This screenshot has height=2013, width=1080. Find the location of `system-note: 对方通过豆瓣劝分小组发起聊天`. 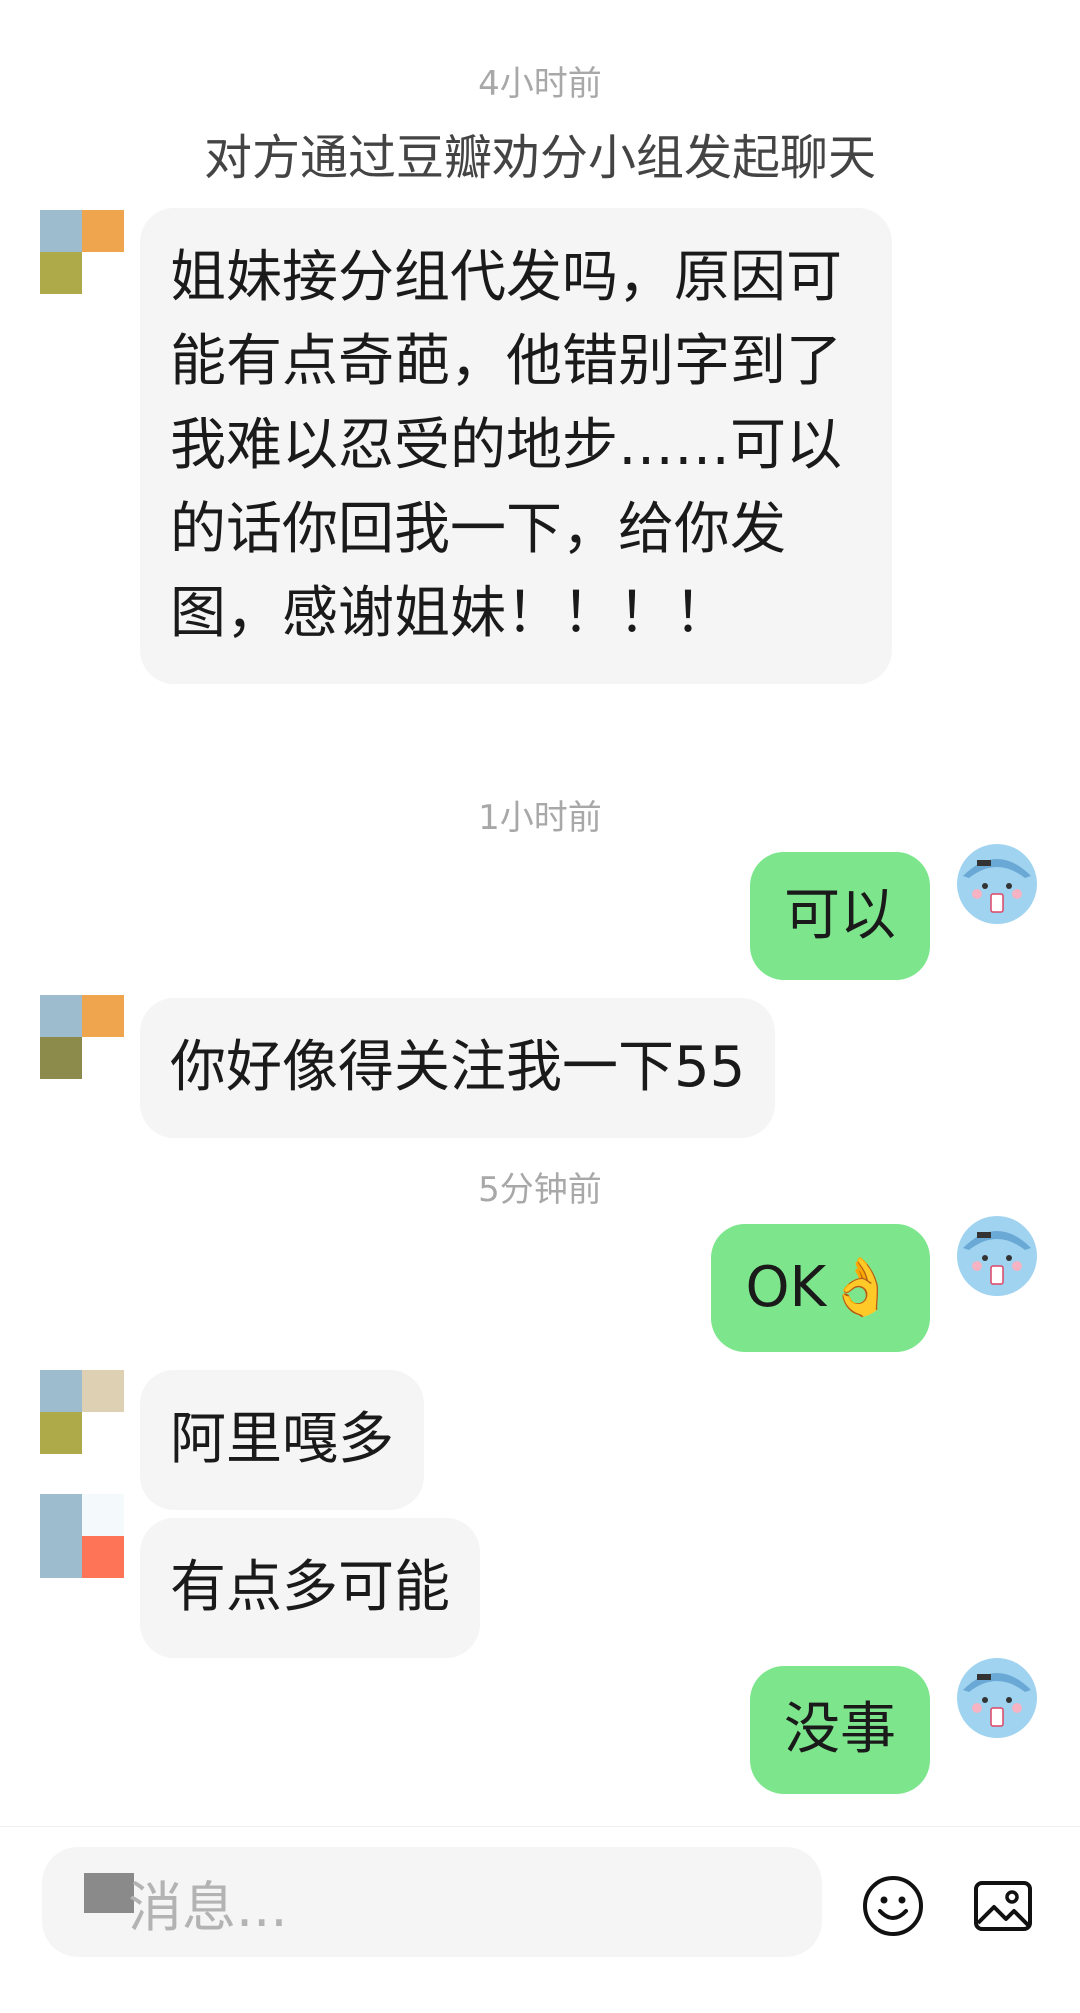

system-note: 对方通过豆瓣劝分小组发起聊天 is located at coordinates (539, 158).